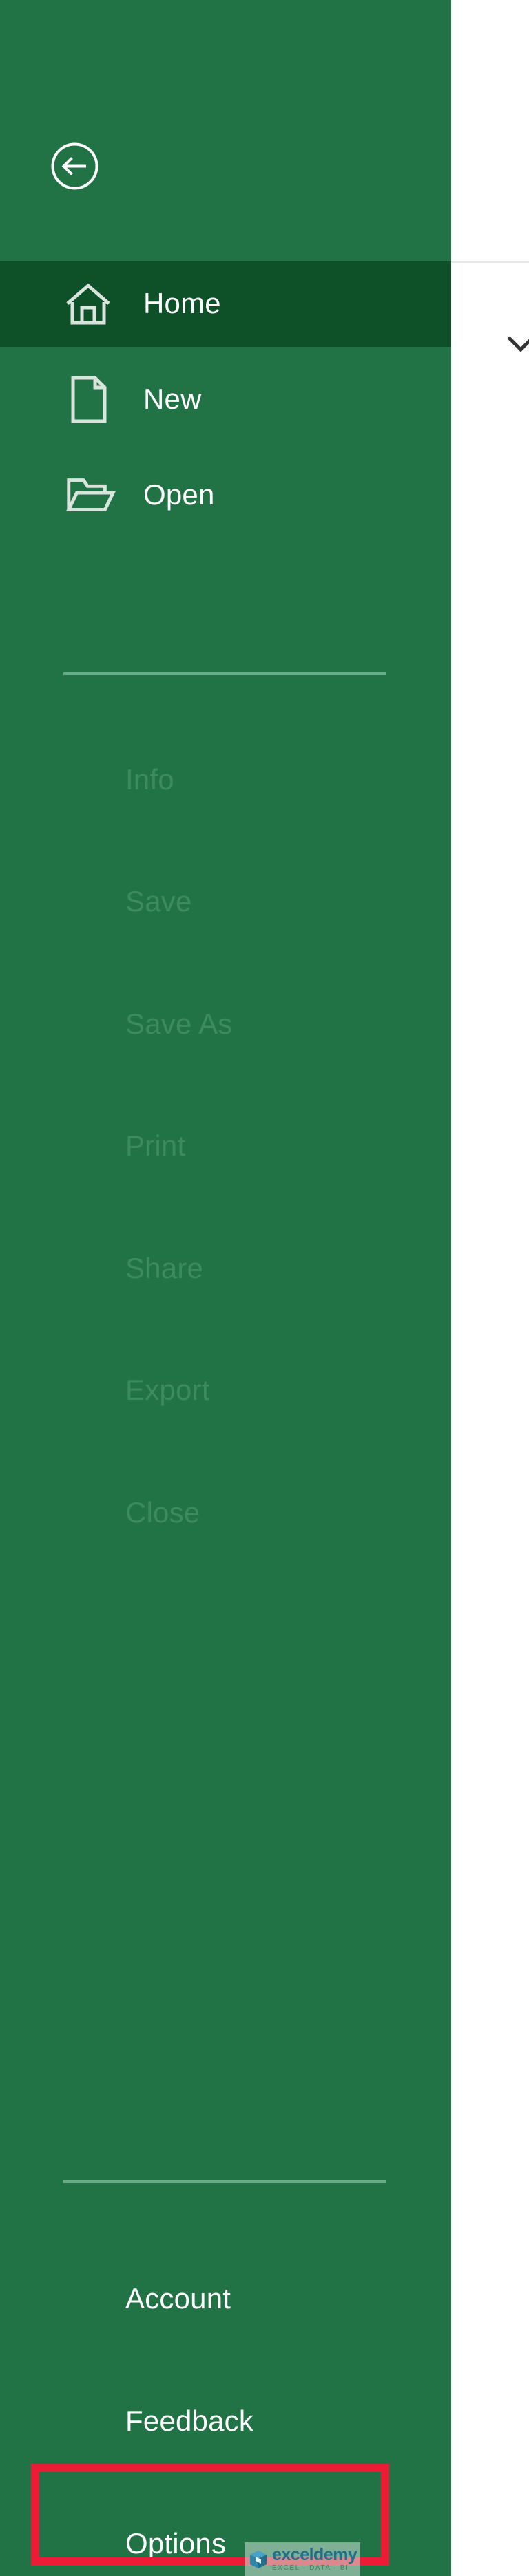  I want to click on sidebar-item-options: Options, so click(226, 2543).